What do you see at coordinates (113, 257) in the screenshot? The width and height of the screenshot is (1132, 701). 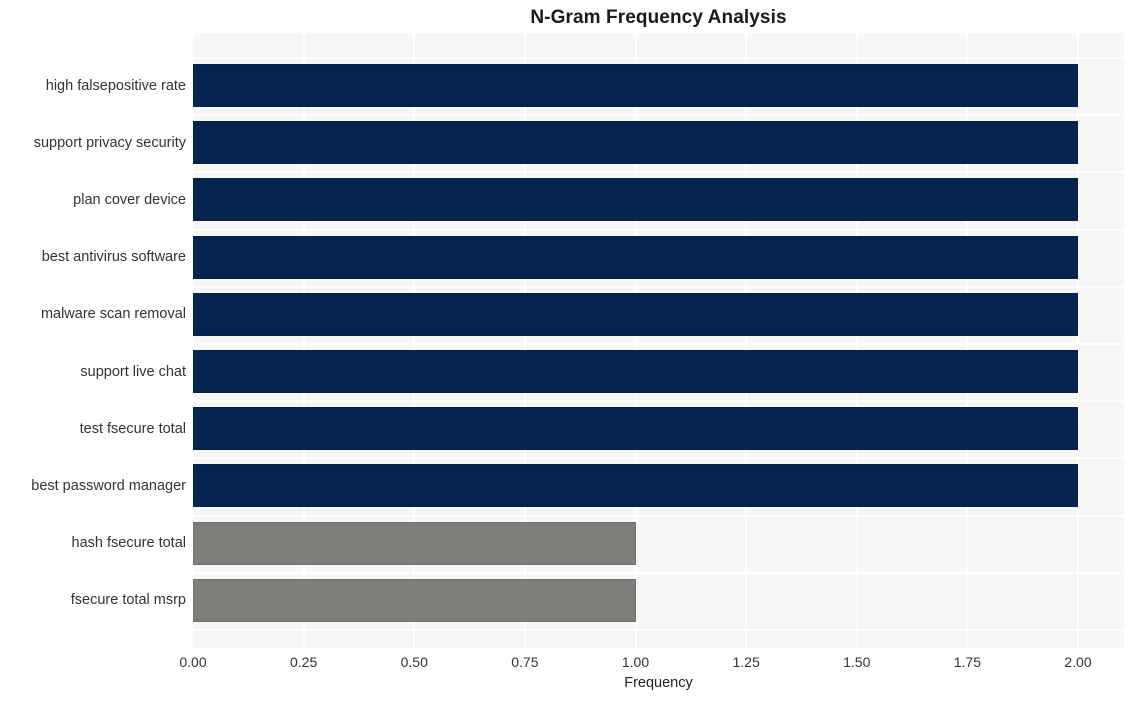 I see `y-tick-label: best antivirus software` at bounding box center [113, 257].